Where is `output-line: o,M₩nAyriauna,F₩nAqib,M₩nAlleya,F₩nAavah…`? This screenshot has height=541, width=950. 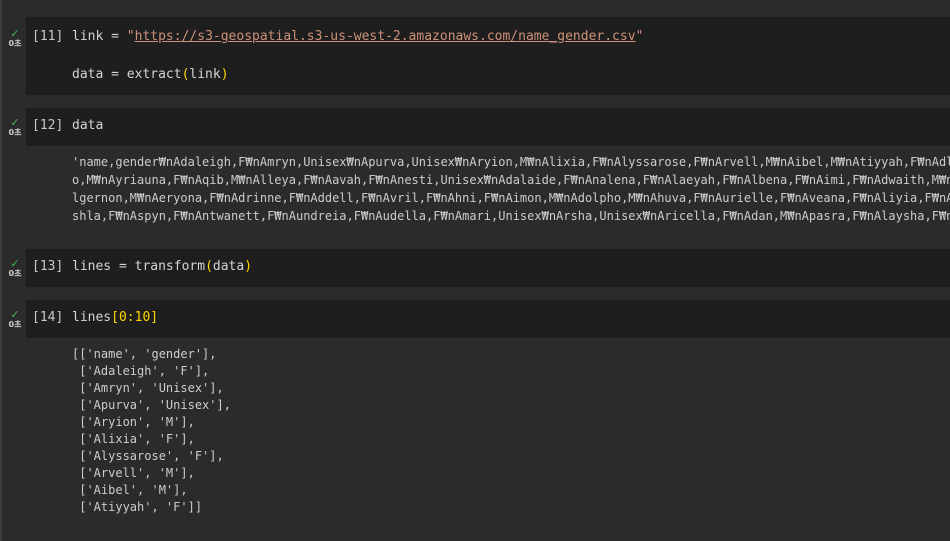
output-line: o,M₩nAyriauna,F₩nAqib,M₩nAlleya,F₩nAavah… is located at coordinates (511, 180).